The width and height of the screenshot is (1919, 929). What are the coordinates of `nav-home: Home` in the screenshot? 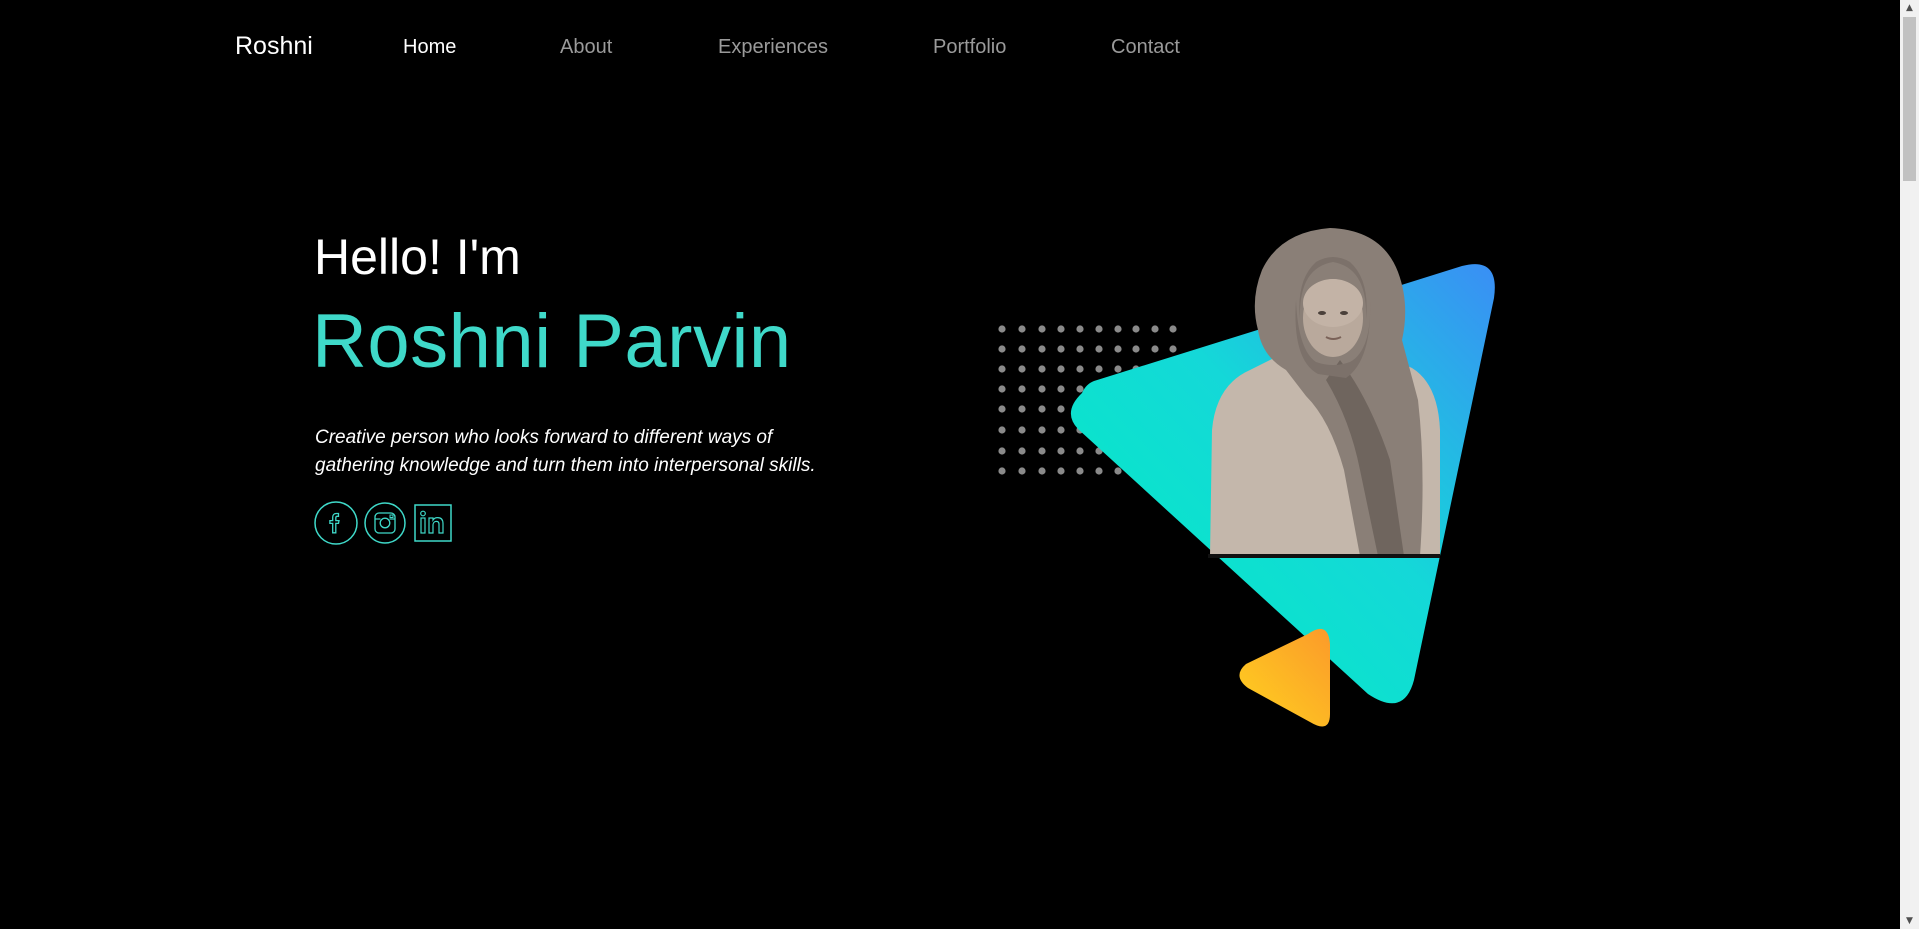 It's located at (429, 47).